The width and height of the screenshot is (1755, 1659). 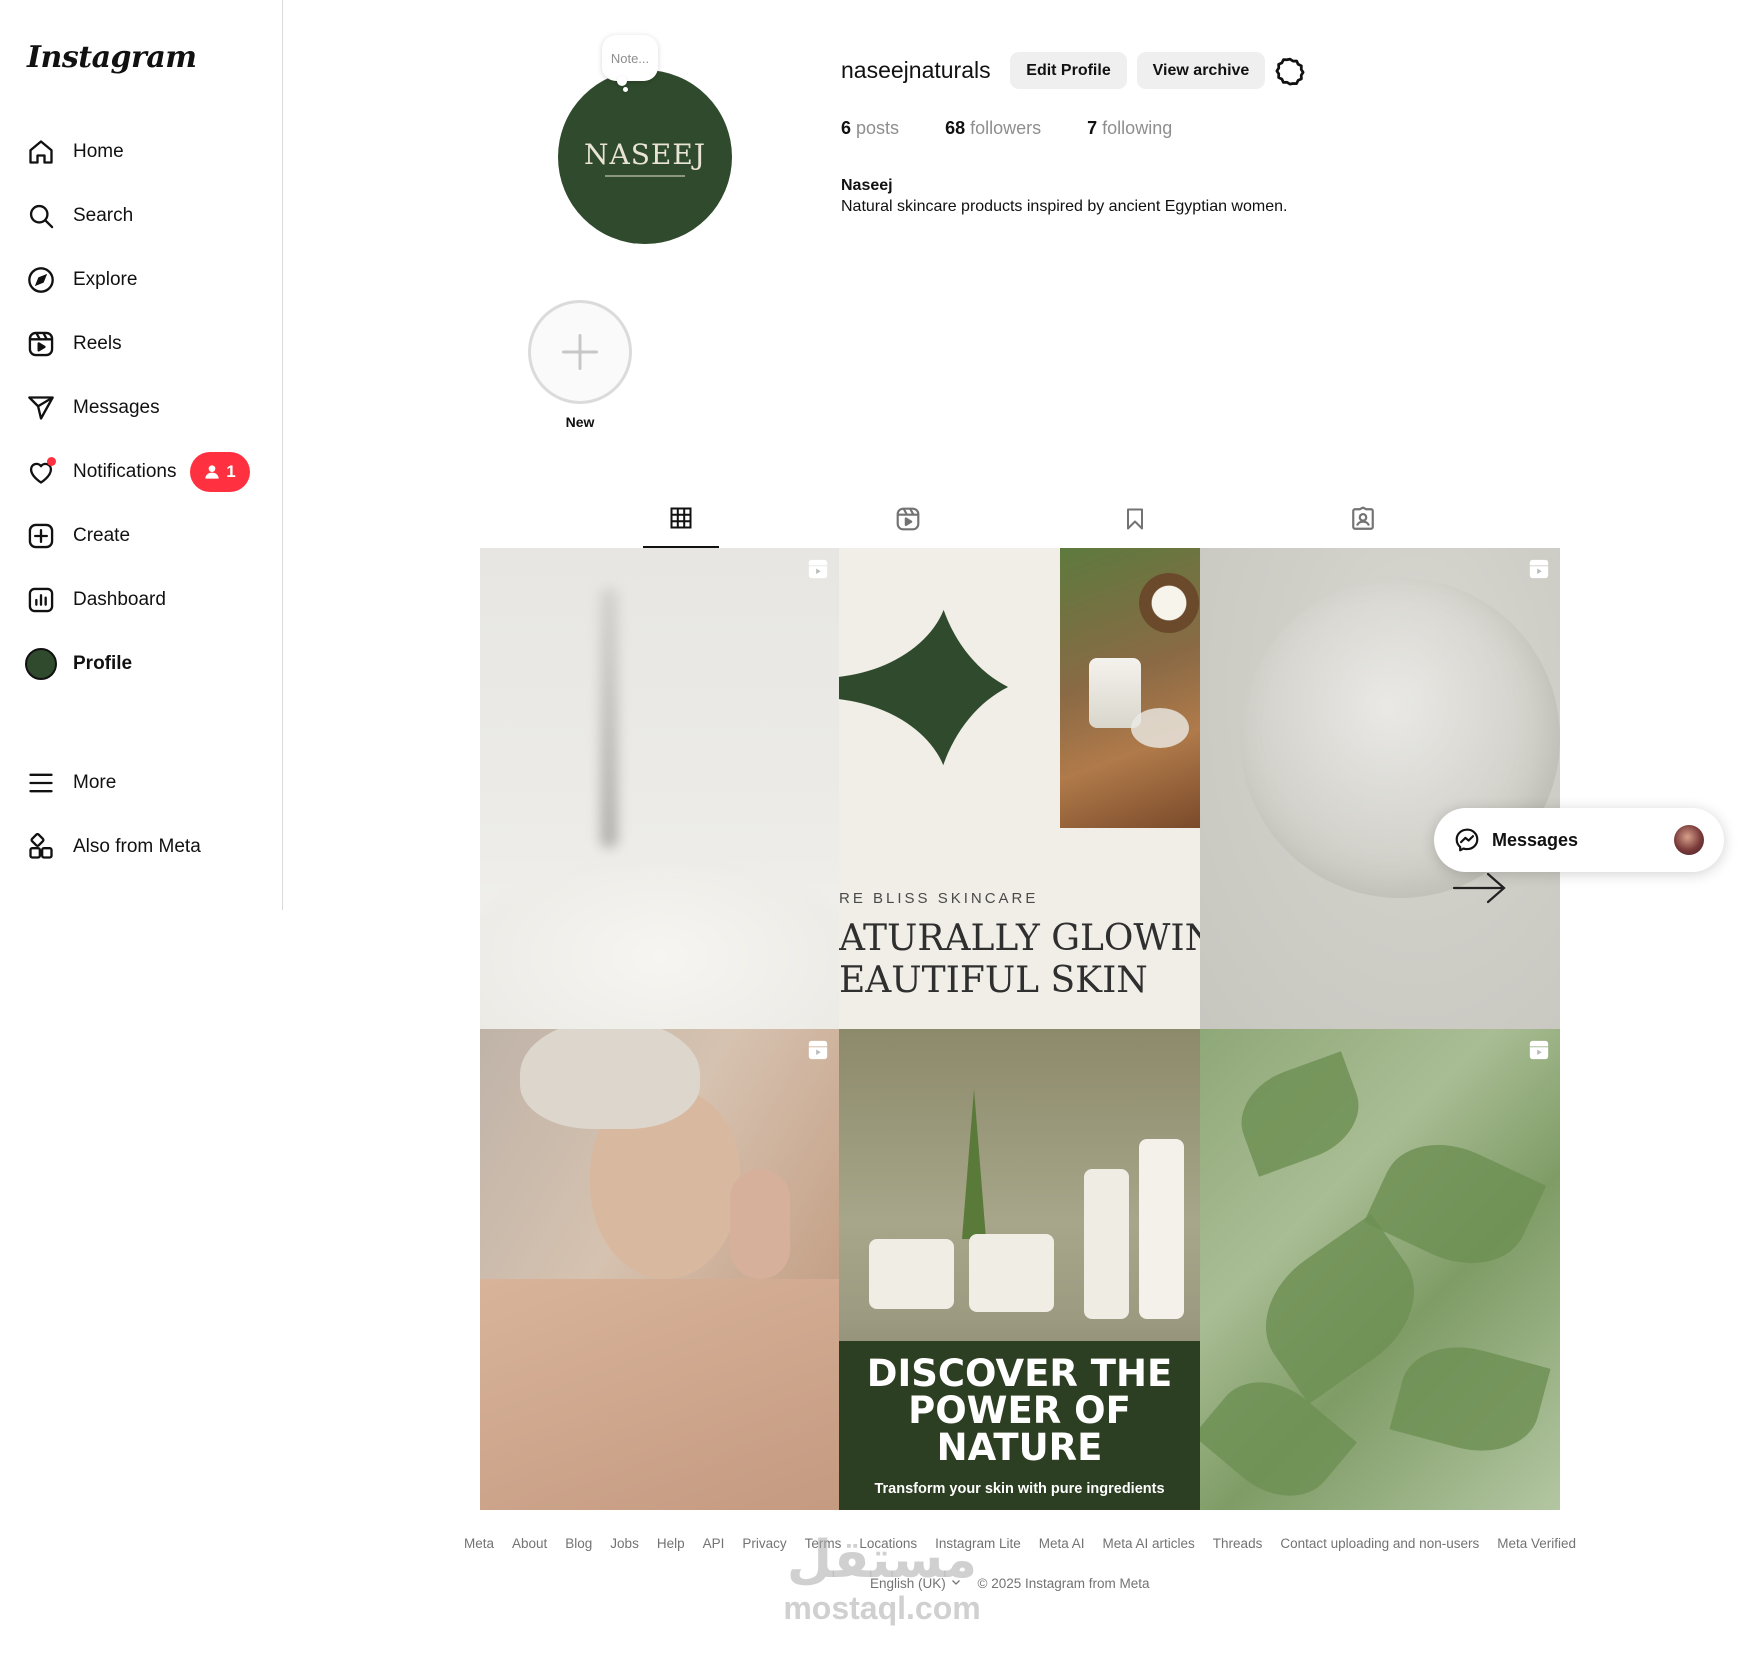 What do you see at coordinates (103, 215) in the screenshot?
I see `sidebar-item-label: Search` at bounding box center [103, 215].